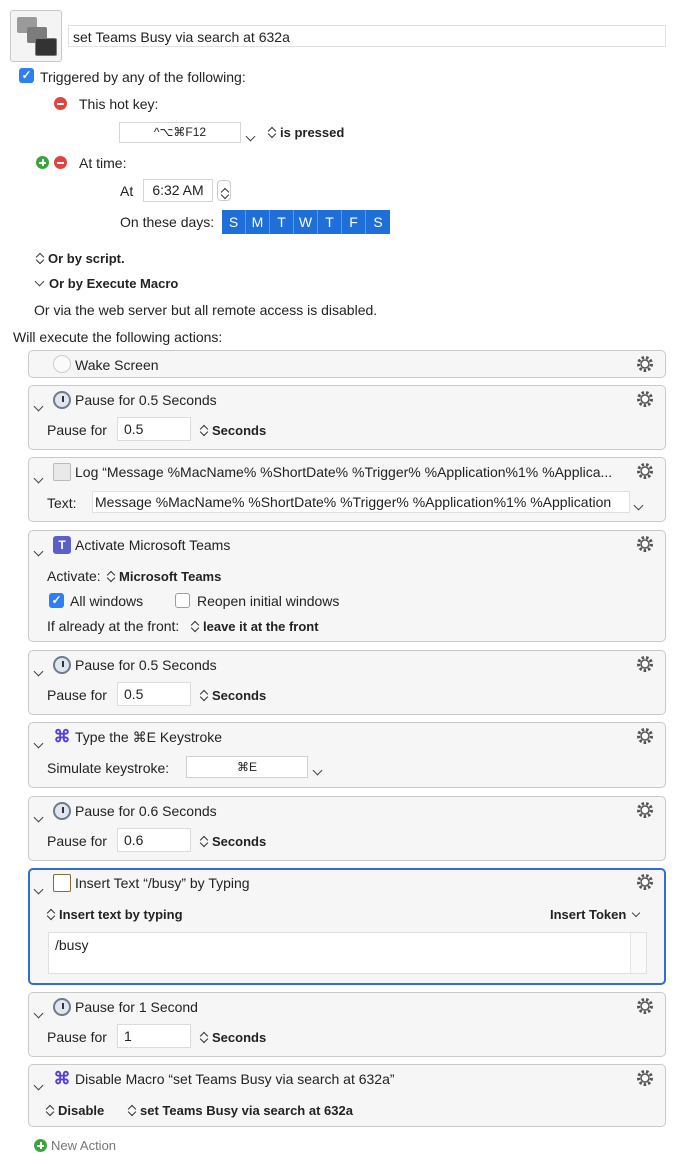 The image size is (690, 1165). I want to click on hotkey-dropdown, so click(250, 135).